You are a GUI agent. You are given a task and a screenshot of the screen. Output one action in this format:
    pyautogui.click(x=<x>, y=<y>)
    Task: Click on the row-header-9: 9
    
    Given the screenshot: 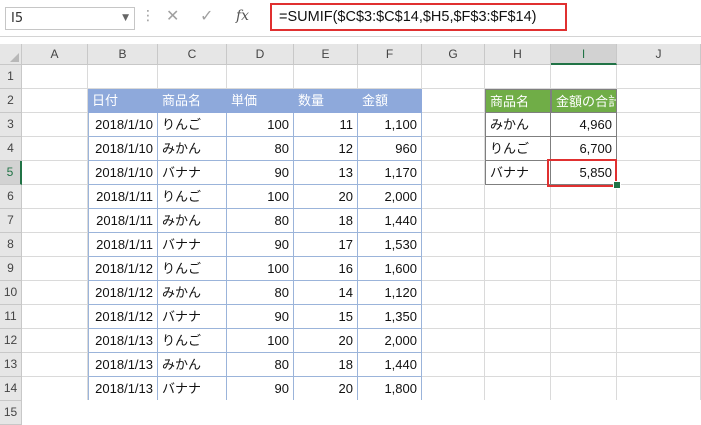 What is the action you would take?
    pyautogui.click(x=11, y=269)
    